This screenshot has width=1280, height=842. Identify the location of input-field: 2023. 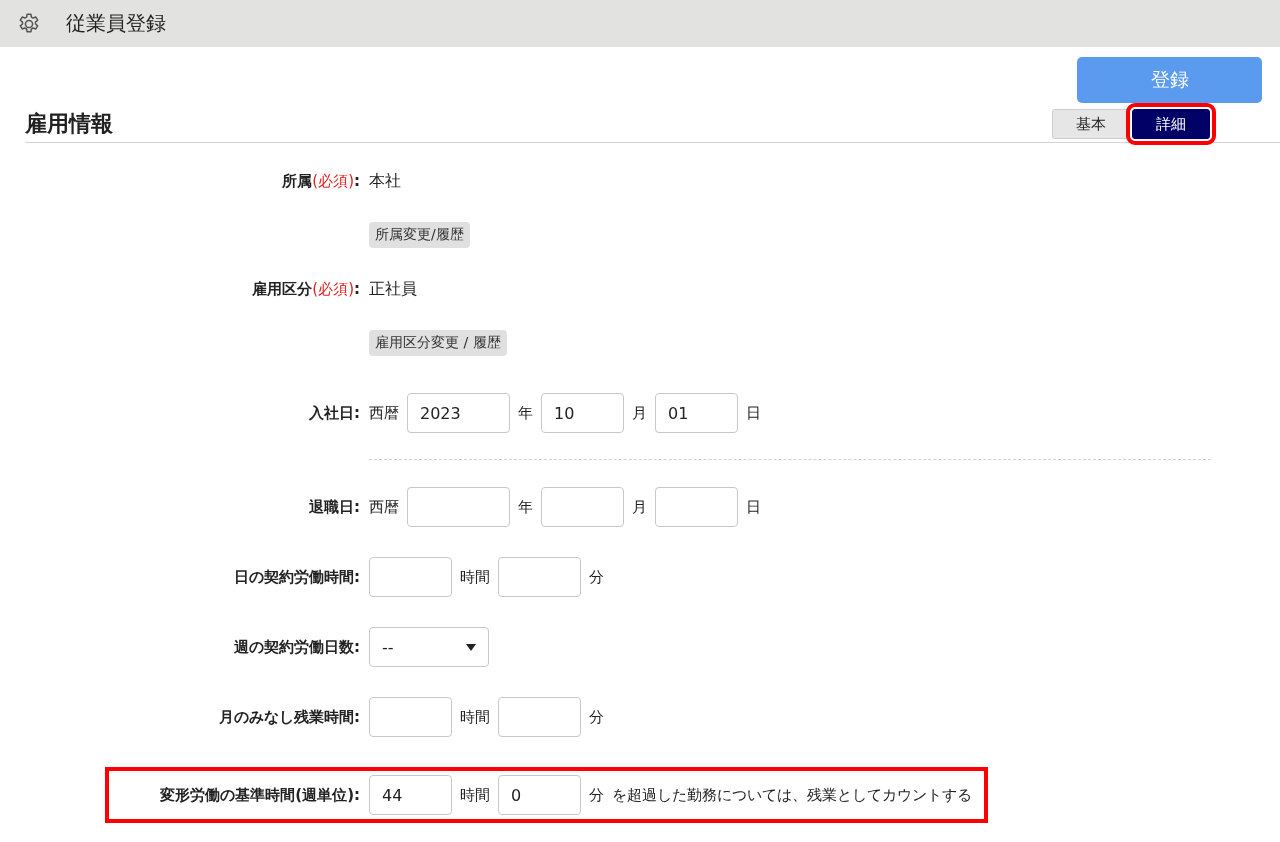
(458, 413).